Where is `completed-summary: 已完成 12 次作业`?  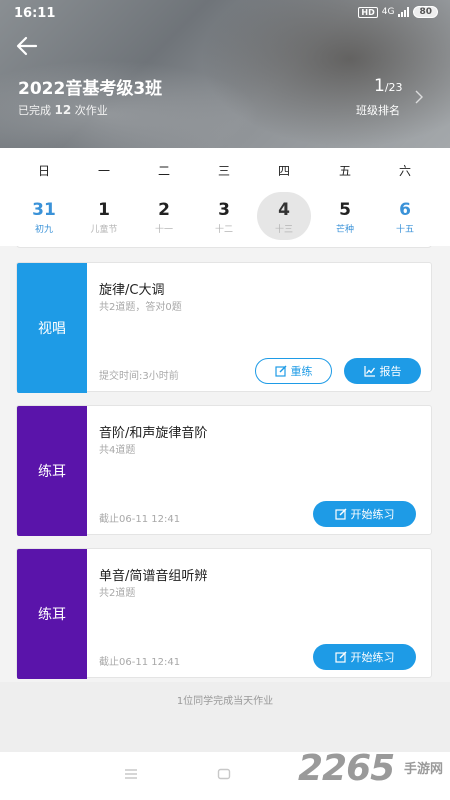 completed-summary: 已完成 12 次作业 is located at coordinates (63, 110).